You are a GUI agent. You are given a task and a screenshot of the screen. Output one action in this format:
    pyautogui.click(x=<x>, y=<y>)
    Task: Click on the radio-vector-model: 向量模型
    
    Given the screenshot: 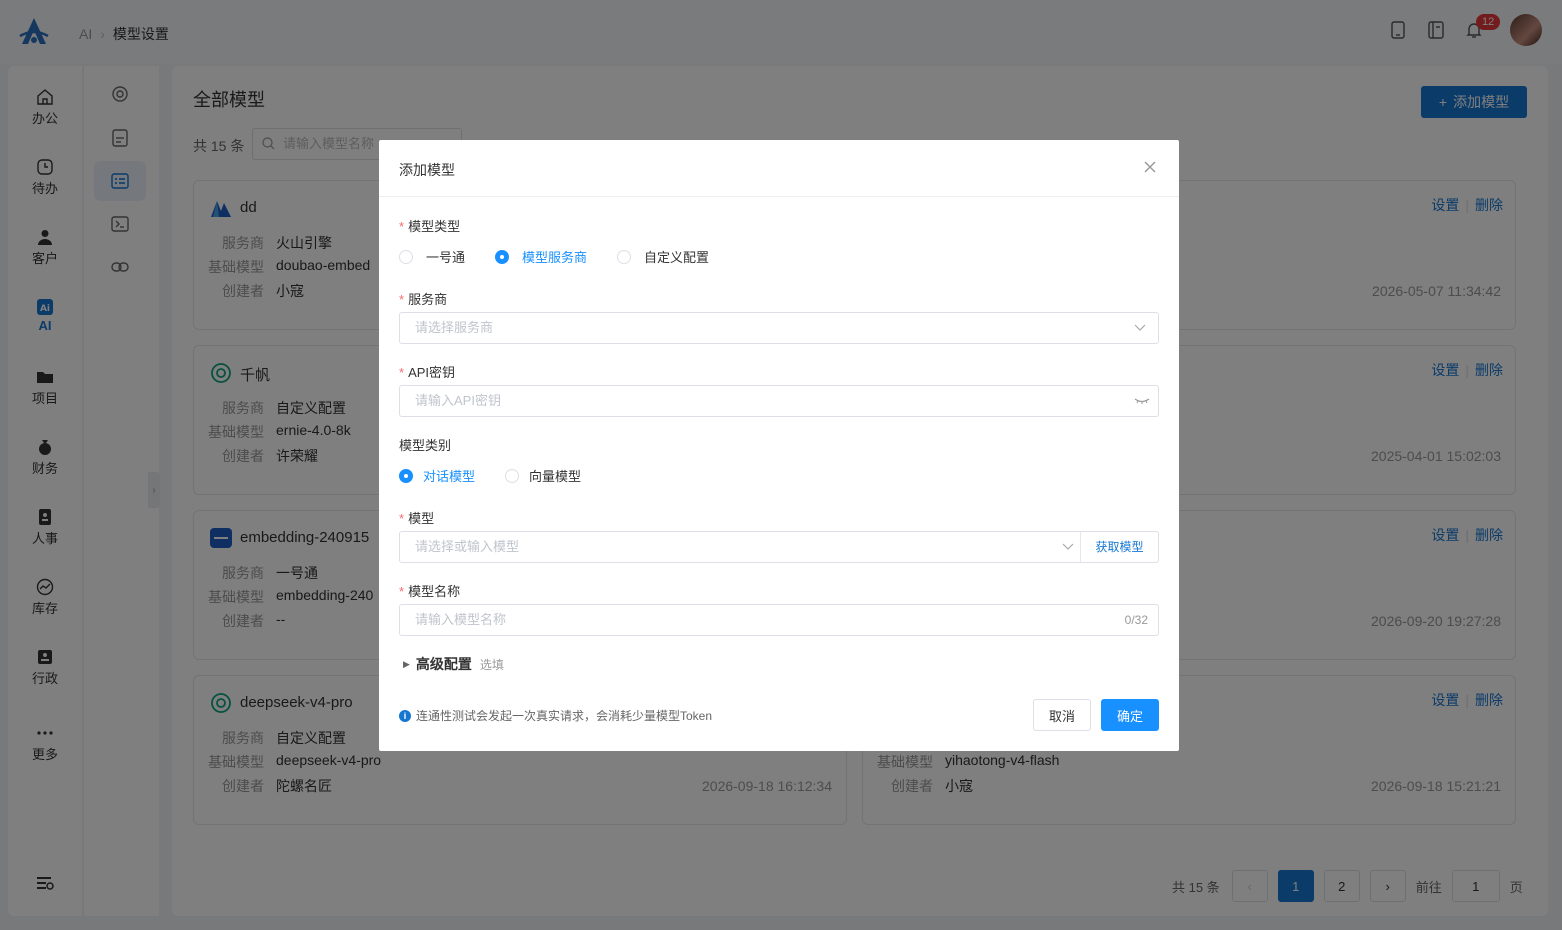 What is the action you would take?
    pyautogui.click(x=543, y=475)
    